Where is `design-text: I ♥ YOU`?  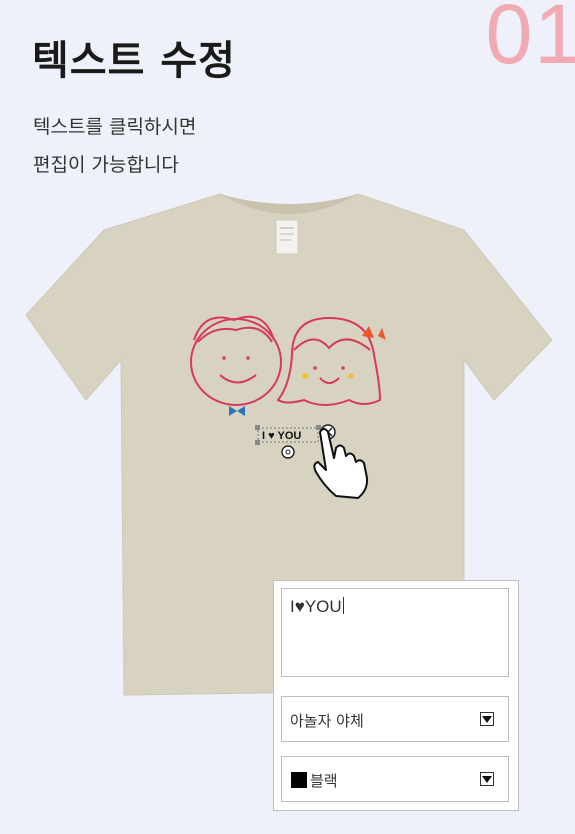 design-text: I ♥ YOU is located at coordinates (281, 436).